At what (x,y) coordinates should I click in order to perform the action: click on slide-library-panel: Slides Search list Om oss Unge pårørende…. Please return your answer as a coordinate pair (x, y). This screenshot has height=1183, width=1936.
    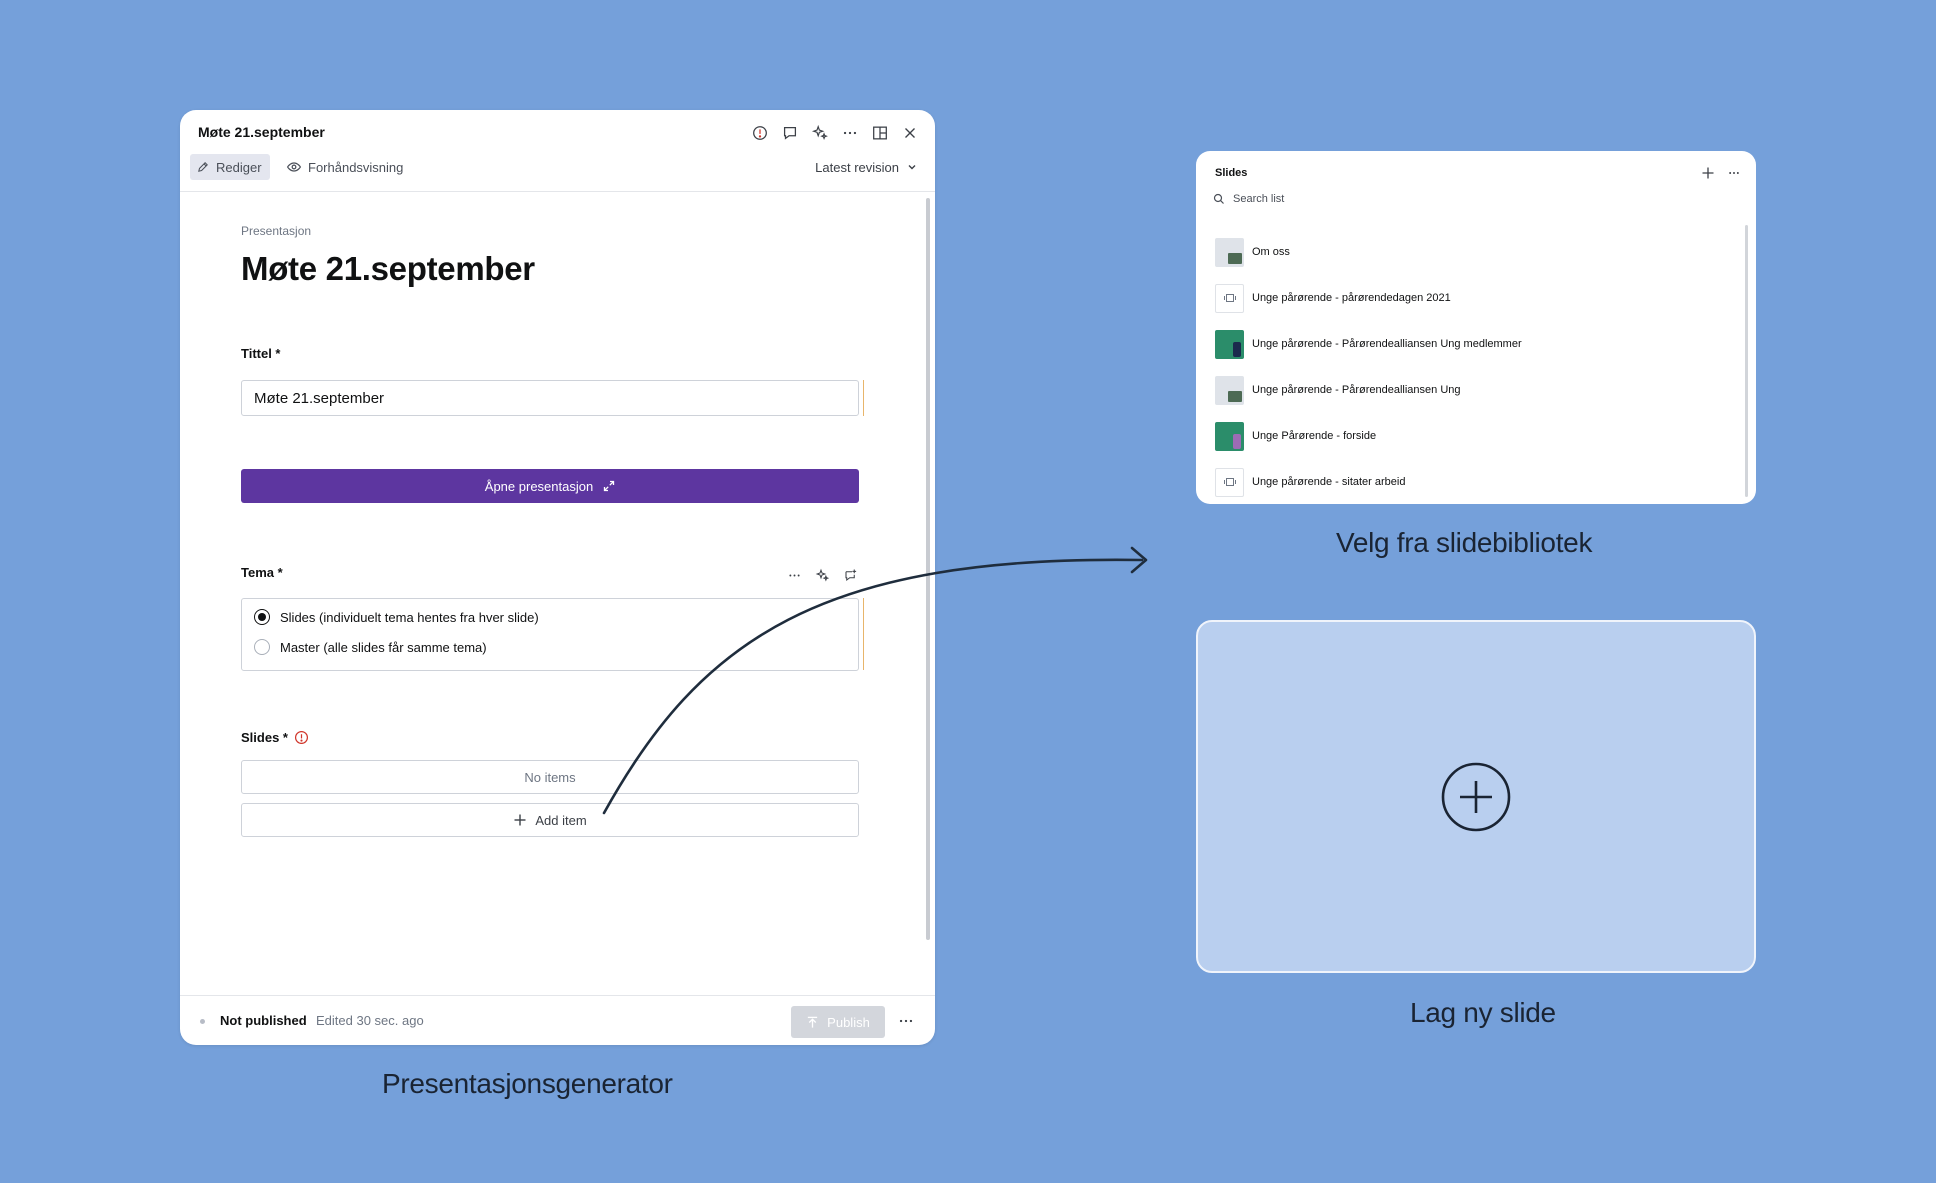
    Looking at the image, I should click on (1476, 327).